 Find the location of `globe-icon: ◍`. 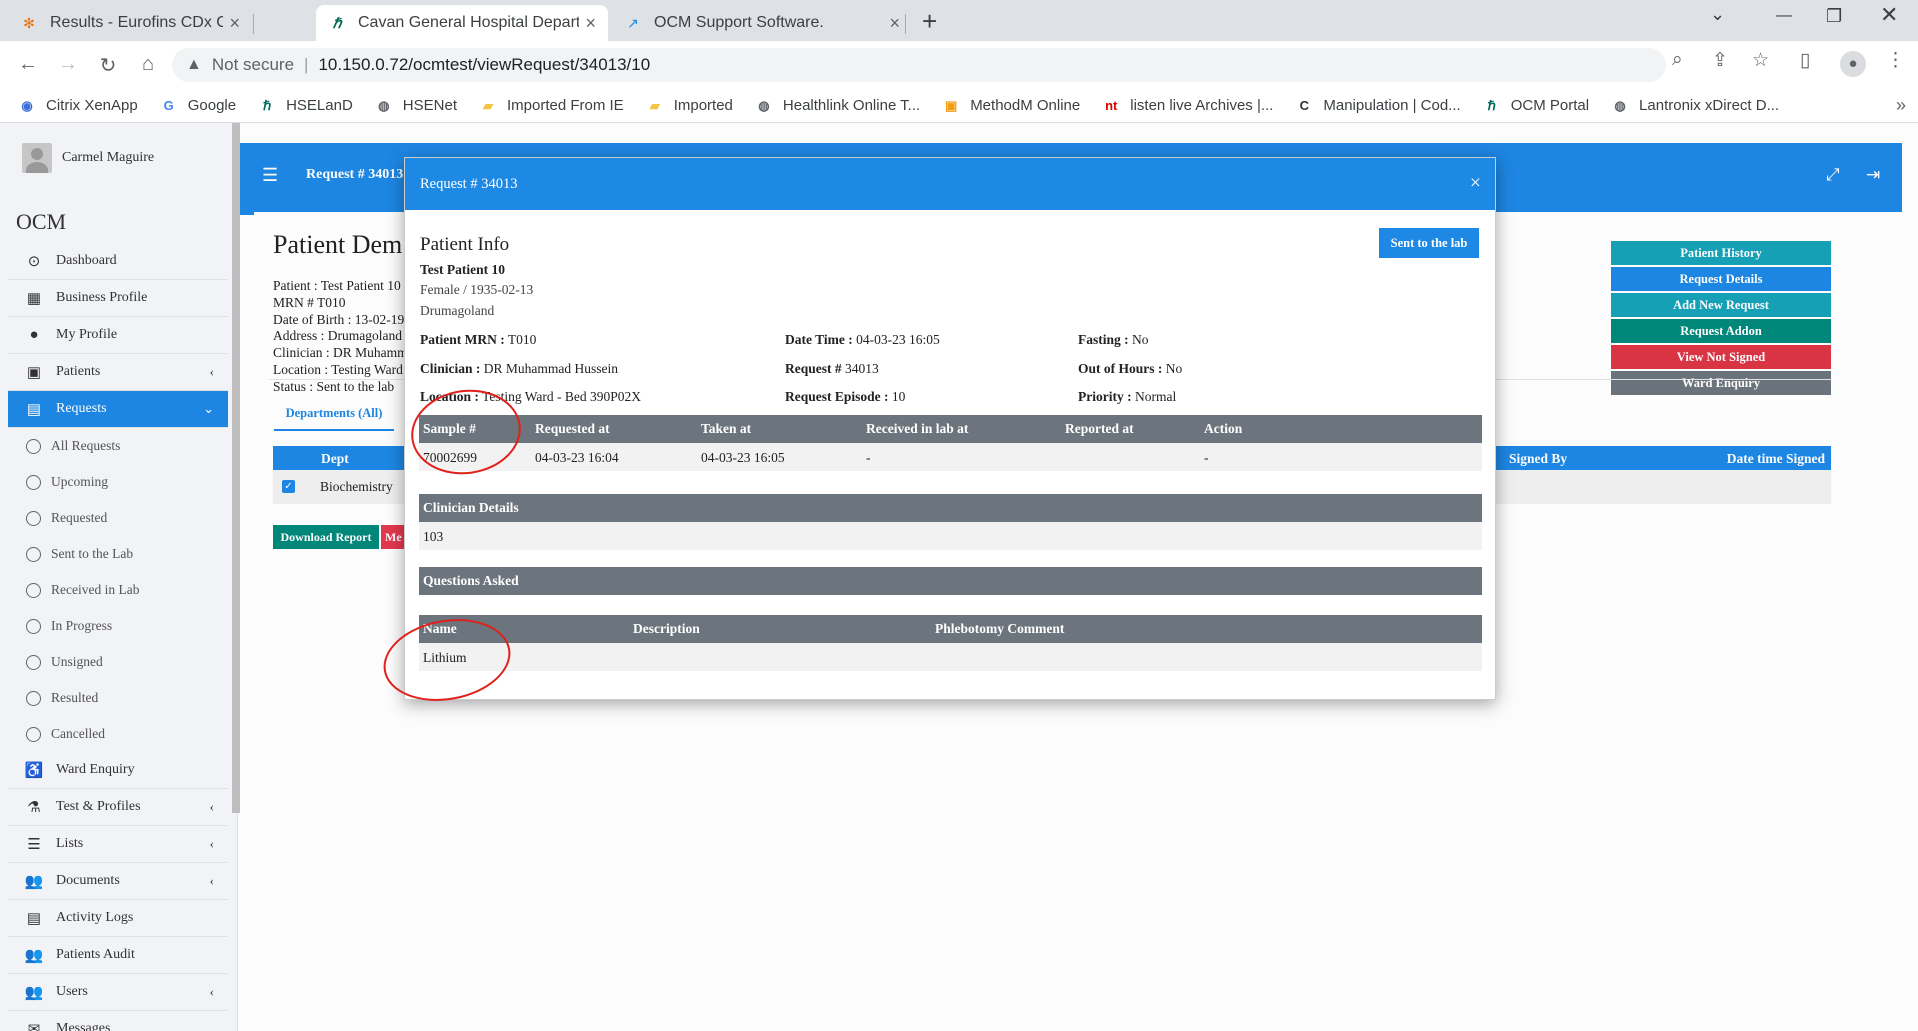

globe-icon: ◍ is located at coordinates (1620, 105).